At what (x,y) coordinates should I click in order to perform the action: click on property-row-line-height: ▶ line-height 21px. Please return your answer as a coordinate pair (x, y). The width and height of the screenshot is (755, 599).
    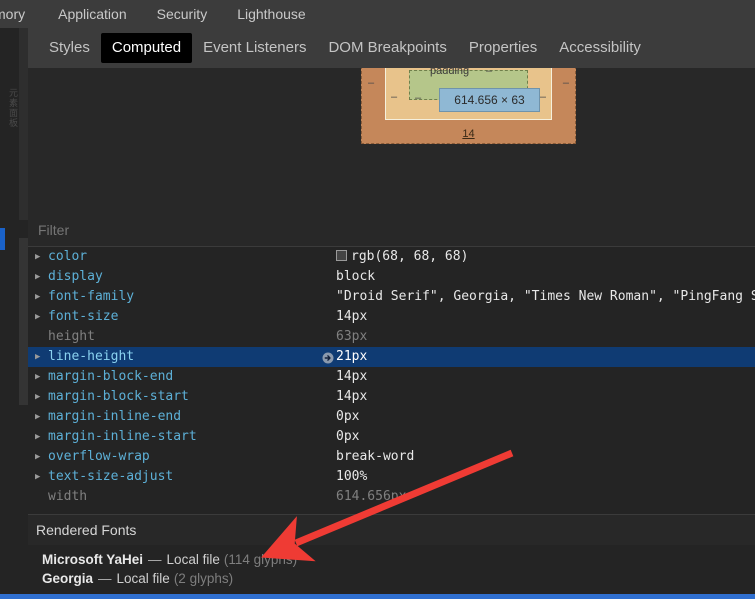
    Looking at the image, I should click on (391, 357).